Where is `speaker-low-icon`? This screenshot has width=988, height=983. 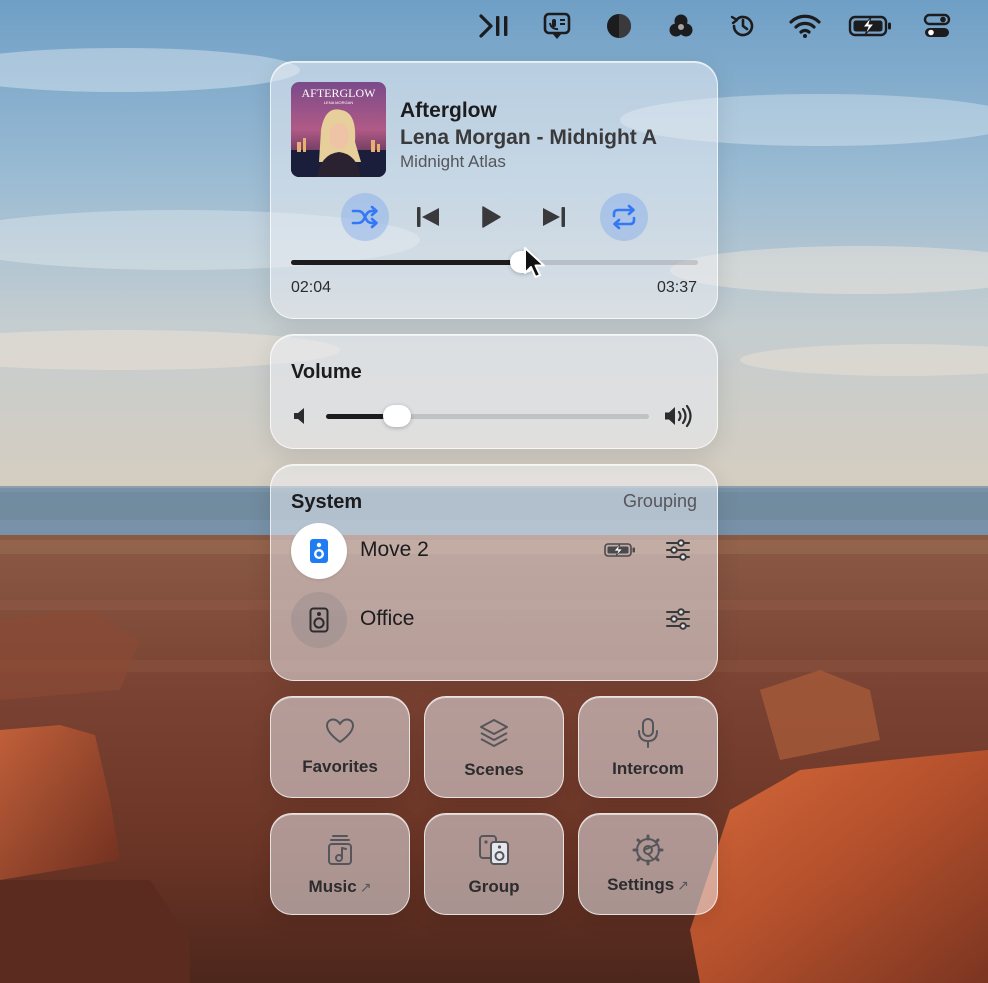
speaker-low-icon is located at coordinates (301, 416).